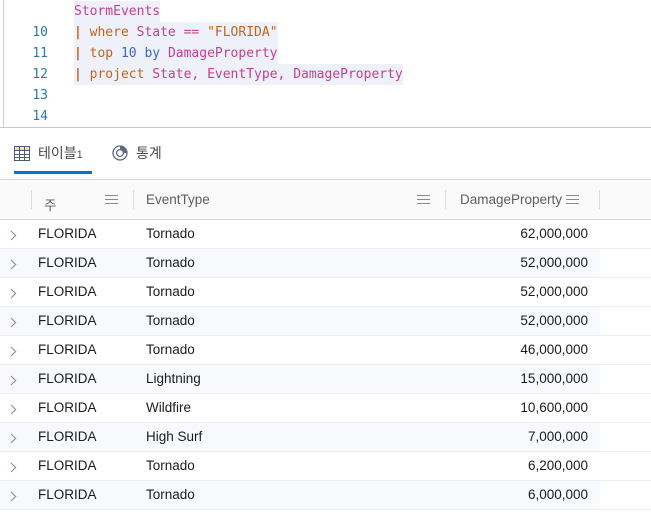  I want to click on table-row: FLORIDA High Surf 7,000,000, so click(325, 437).